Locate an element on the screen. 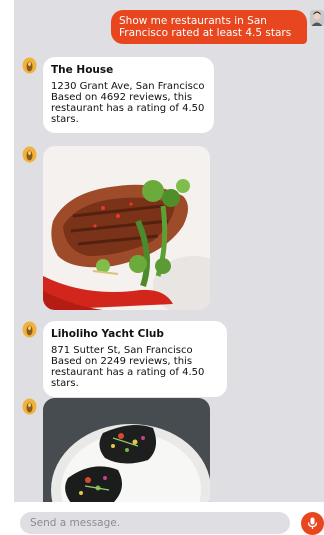  result-title-1: The House is located at coordinates (82, 70).